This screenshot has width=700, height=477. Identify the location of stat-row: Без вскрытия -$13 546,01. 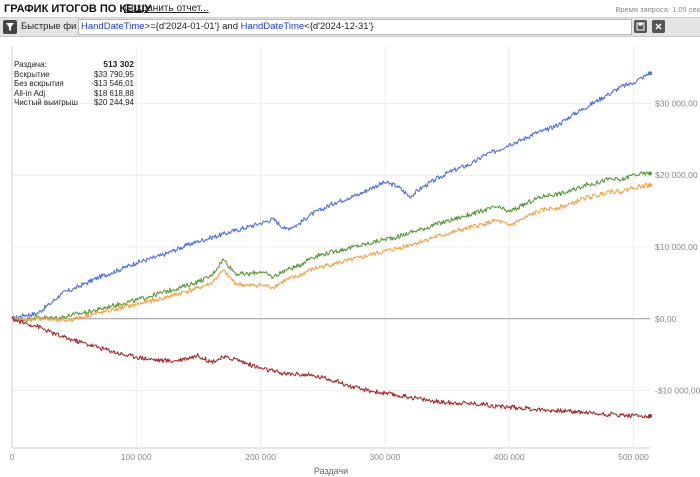
(74, 84).